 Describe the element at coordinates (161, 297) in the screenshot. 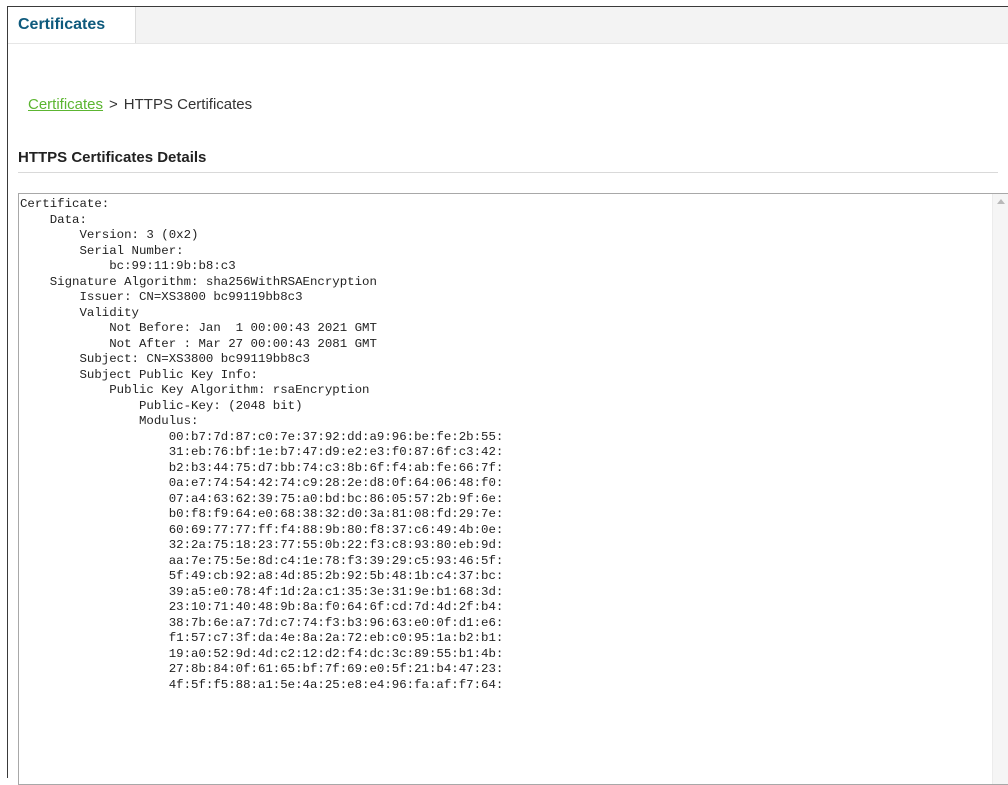

I see `certificate-line: Issuer: CN=XS3800 bc99119bb8c3` at that location.